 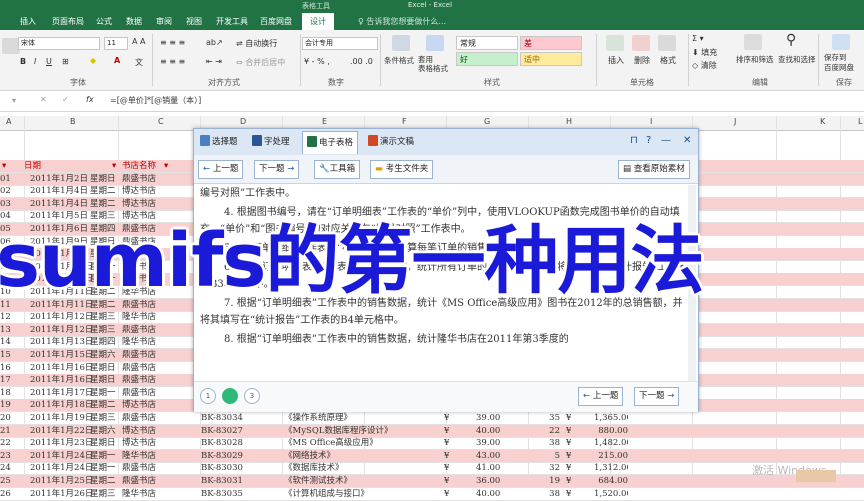 What do you see at coordinates (214, 42) in the screenshot?
I see `orientation-icon: ab↗` at bounding box center [214, 42].